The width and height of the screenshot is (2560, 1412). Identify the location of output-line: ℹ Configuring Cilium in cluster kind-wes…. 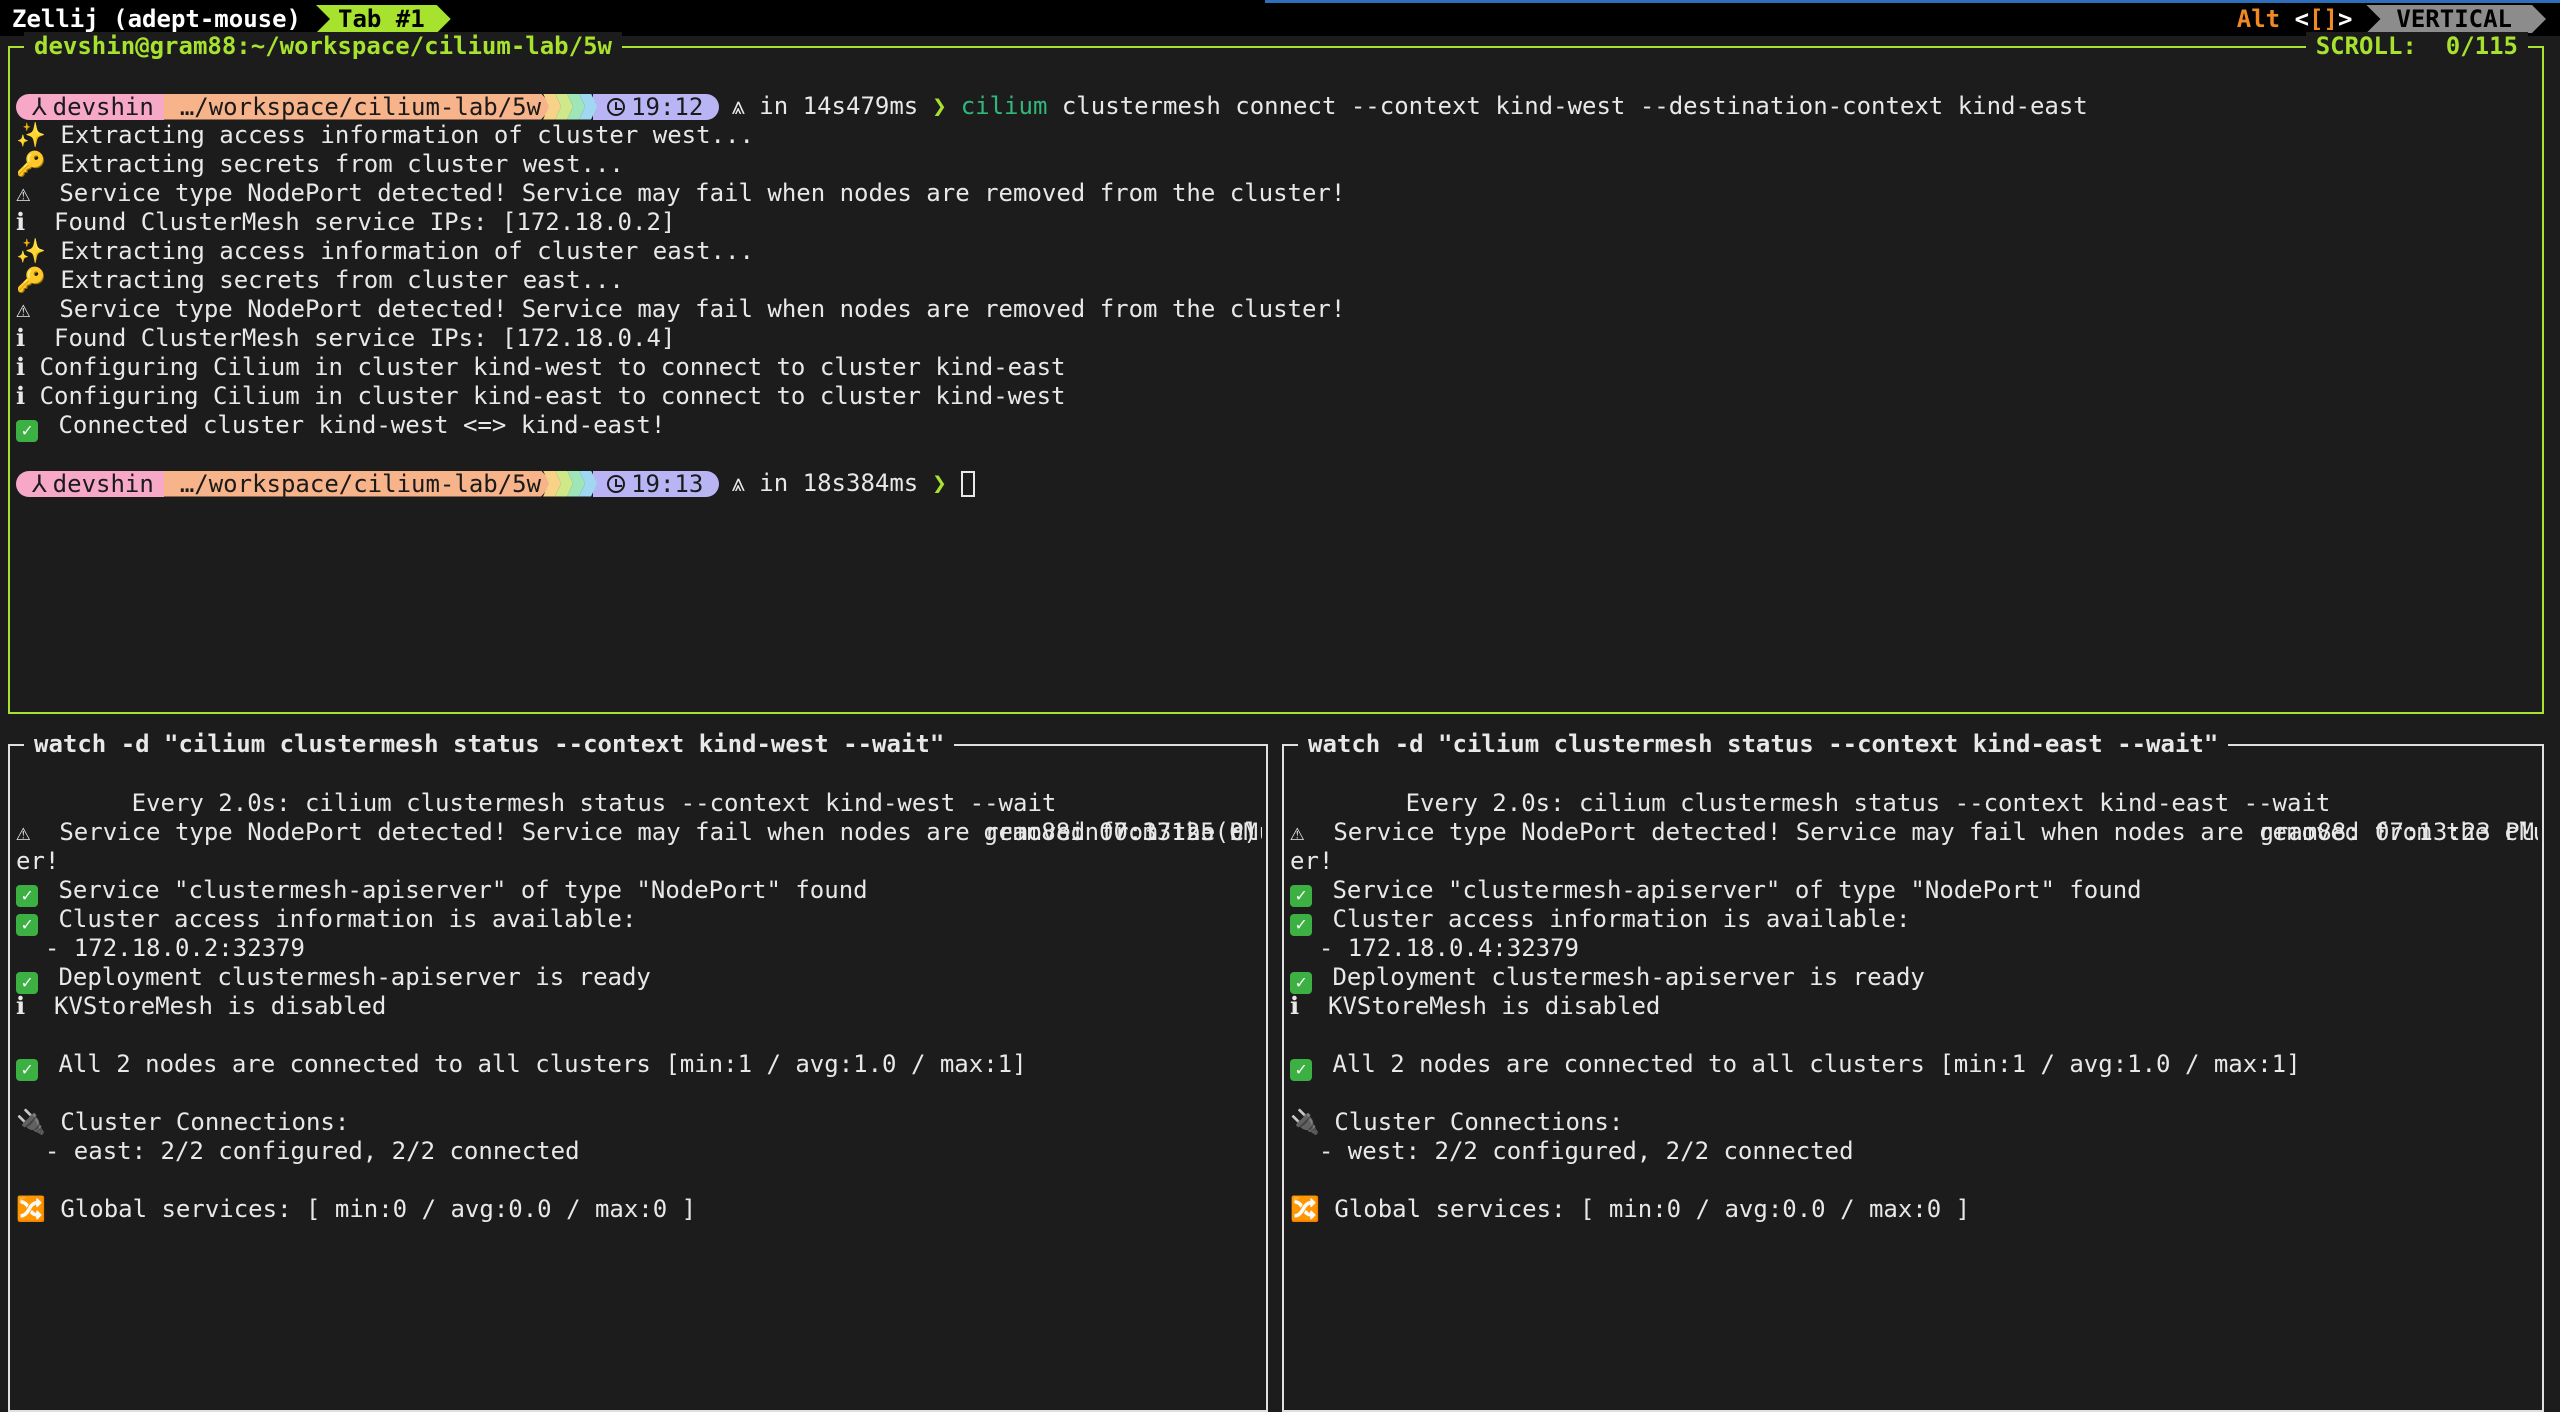
(1277, 367).